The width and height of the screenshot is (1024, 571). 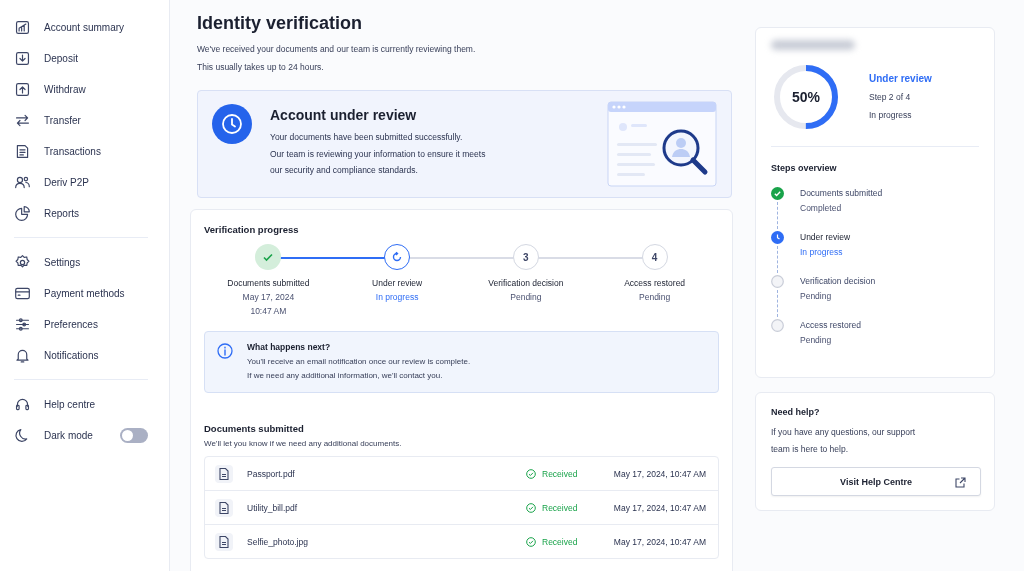 I want to click on step-number: 4, so click(x=654, y=257).